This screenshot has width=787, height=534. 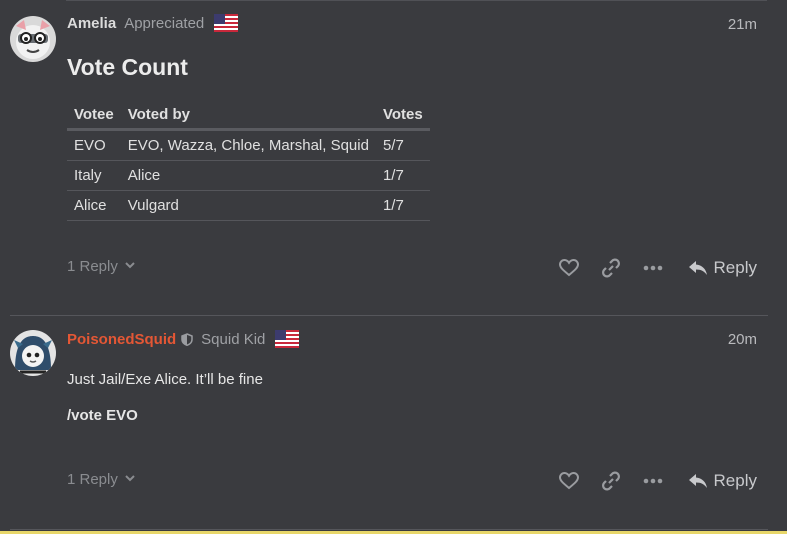 What do you see at coordinates (127, 67) in the screenshot?
I see `post-heading: Vote Count` at bounding box center [127, 67].